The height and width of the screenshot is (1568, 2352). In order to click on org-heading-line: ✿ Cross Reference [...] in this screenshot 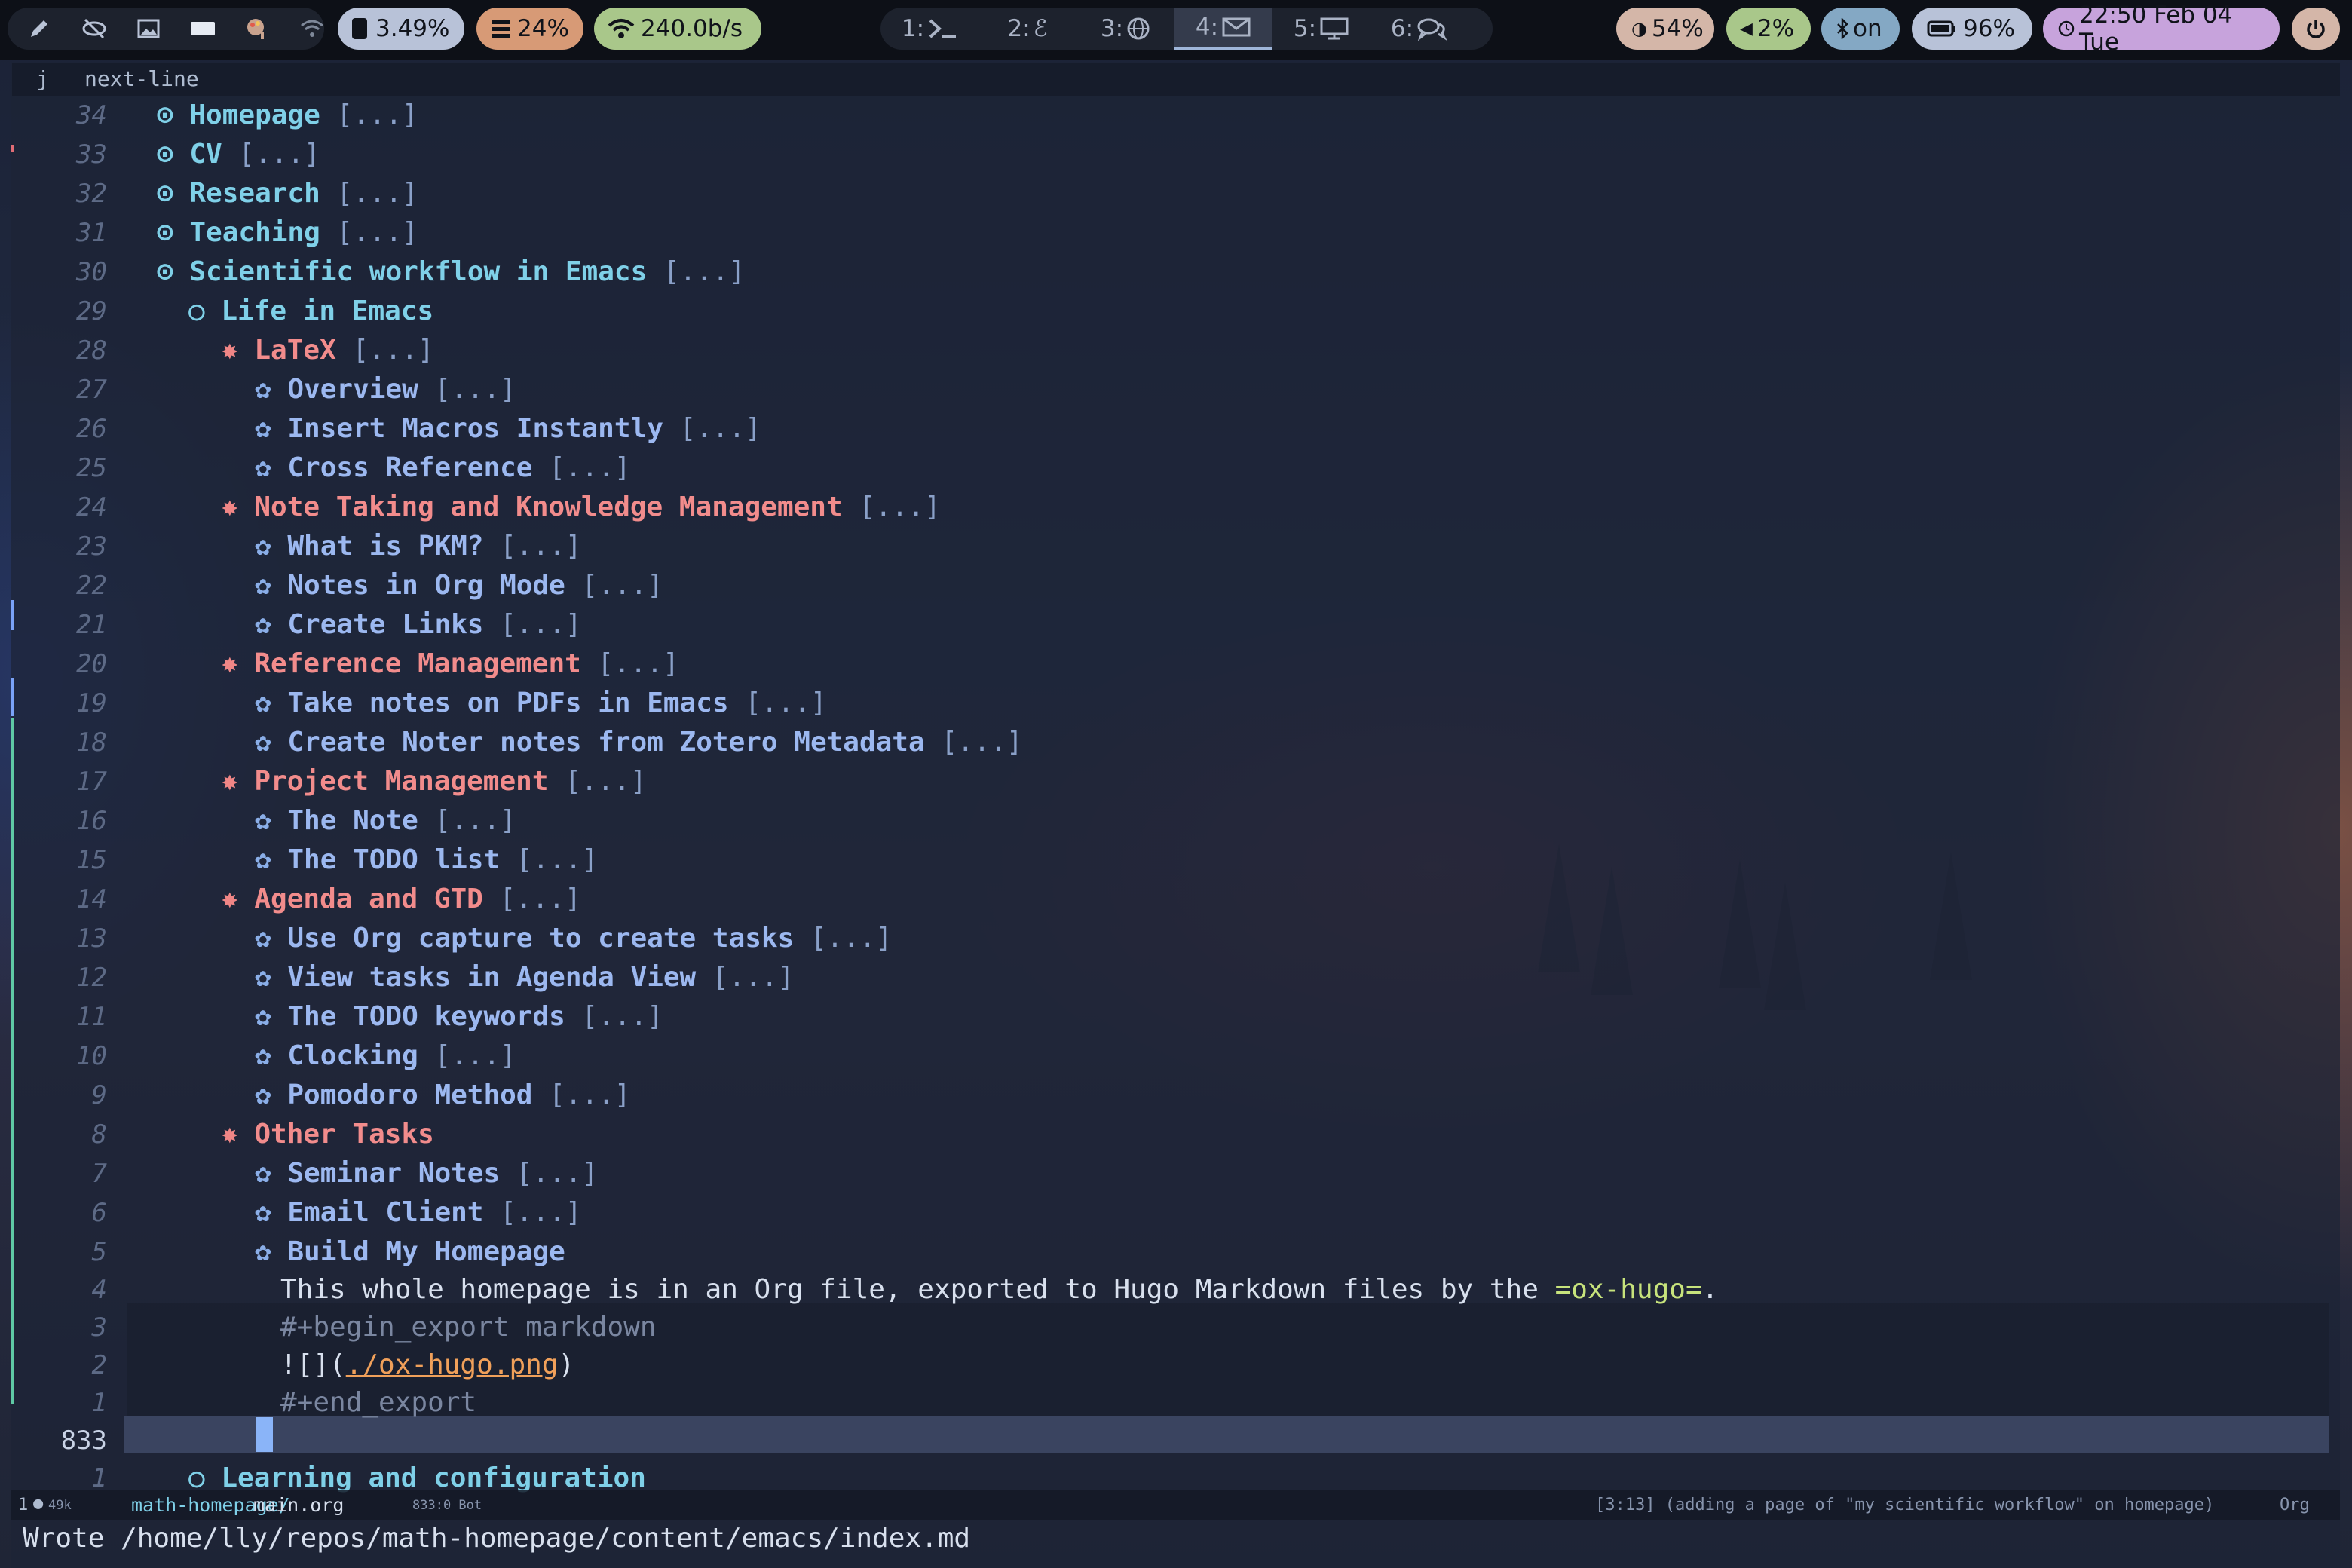, I will do `click(443, 468)`.